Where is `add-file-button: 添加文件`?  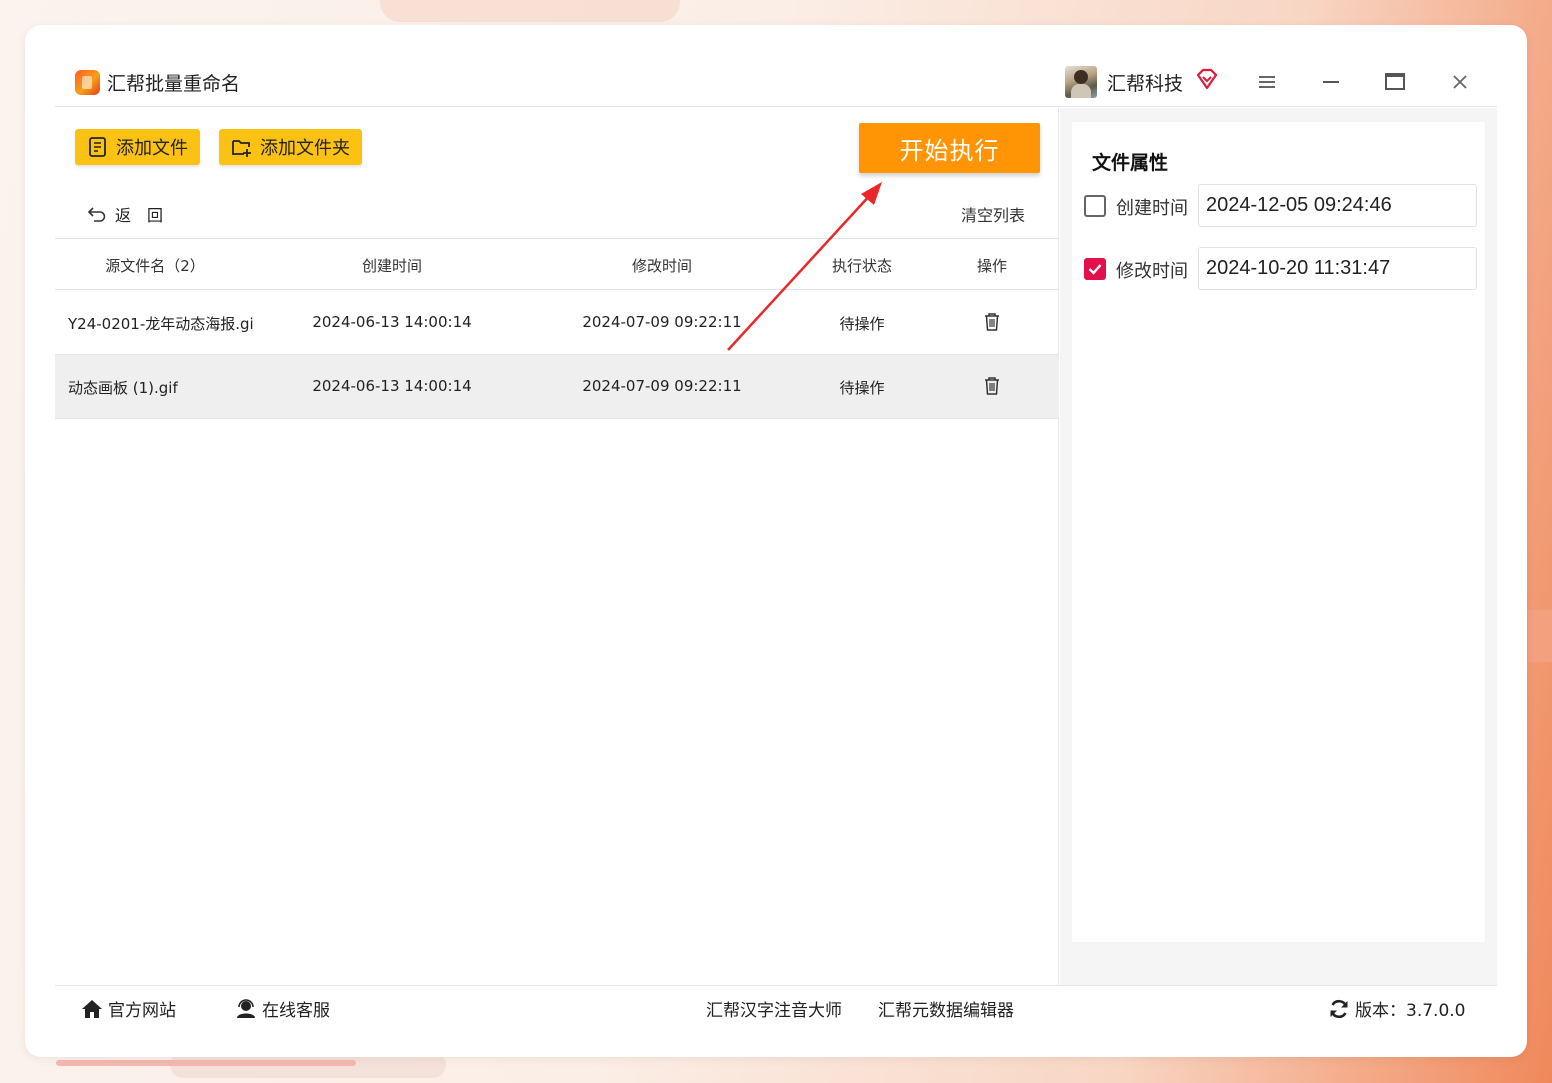
add-file-button: 添加文件 is located at coordinates (137, 147).